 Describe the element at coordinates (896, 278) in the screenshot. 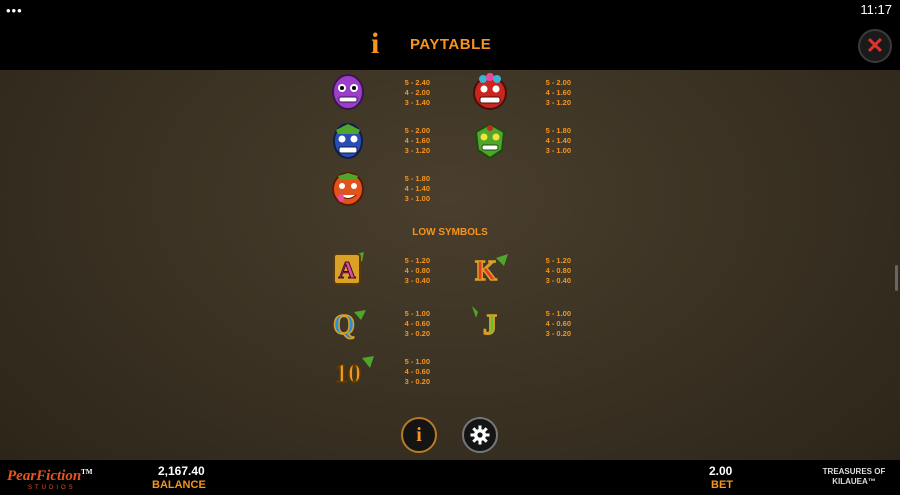

I see `scroll-indicator` at that location.